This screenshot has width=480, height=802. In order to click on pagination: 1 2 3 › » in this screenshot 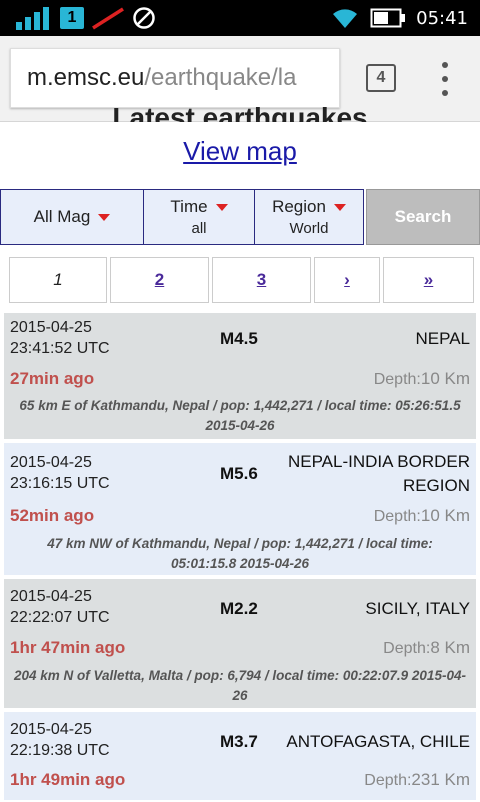, I will do `click(240, 280)`.